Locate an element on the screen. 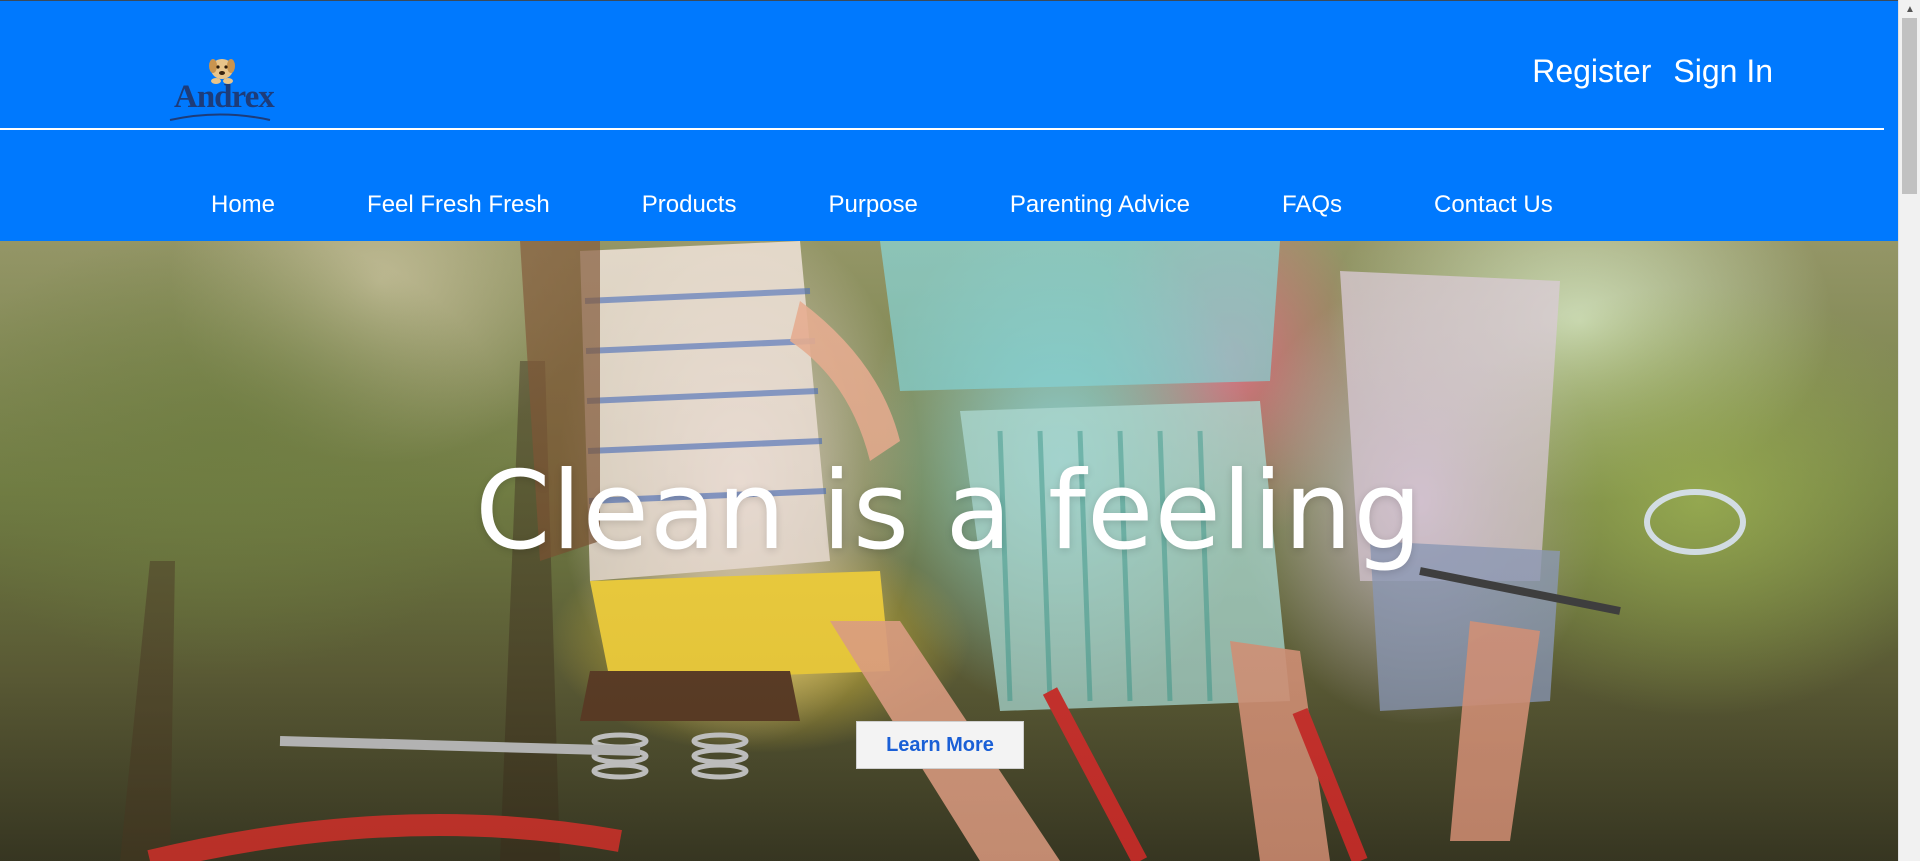  chevron-up-icon: ▲ is located at coordinates (1909, 9).